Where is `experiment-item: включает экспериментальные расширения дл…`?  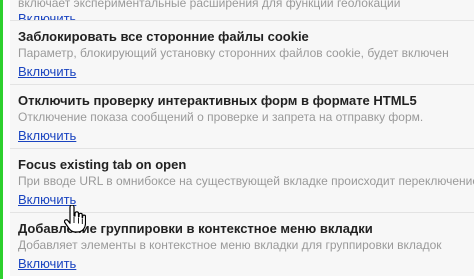
experiment-item: включает экспериментальные расширения дл… is located at coordinates (242, 13).